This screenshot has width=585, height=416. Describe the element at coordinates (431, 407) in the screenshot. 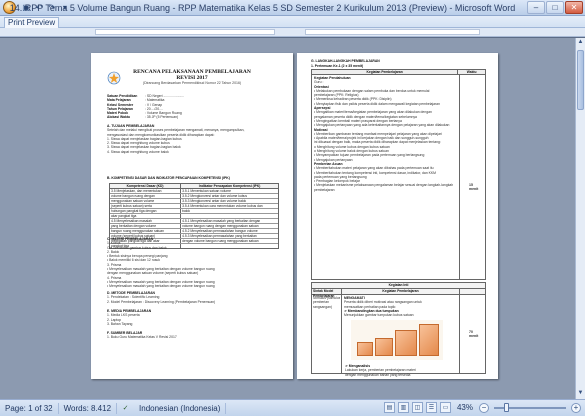

I see `outline-view-icon: ☰` at that location.